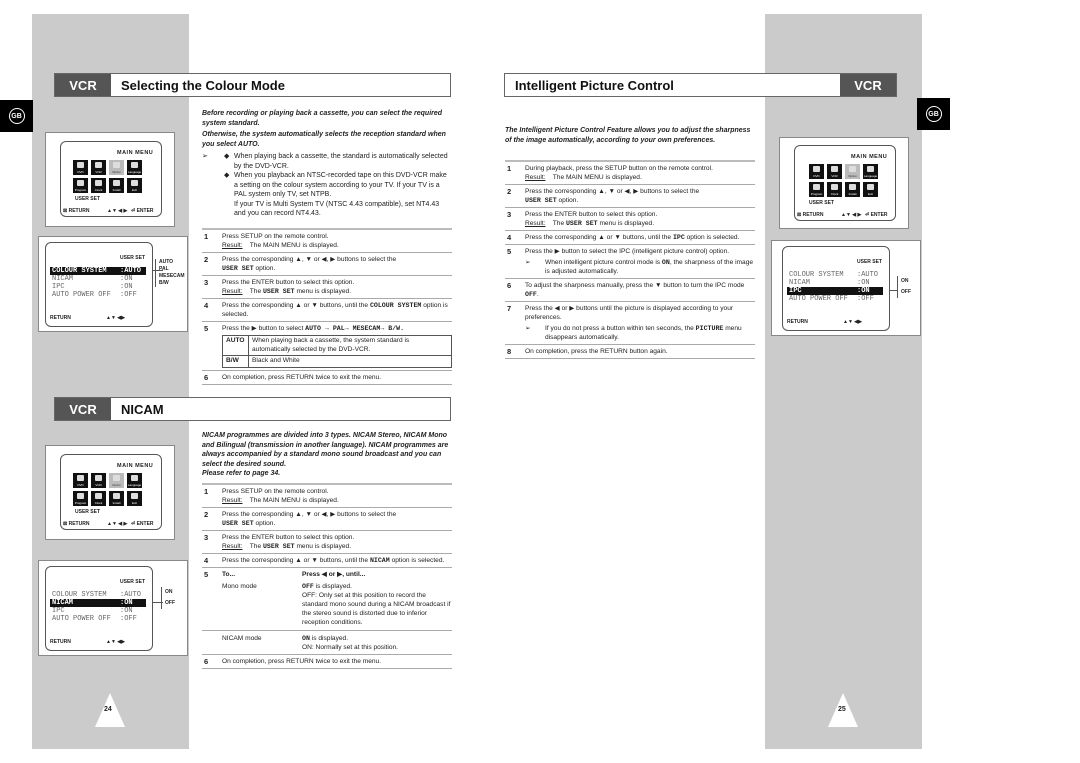  I want to click on colour-options: AUTO PAL MESECAM B/W, so click(170, 273).